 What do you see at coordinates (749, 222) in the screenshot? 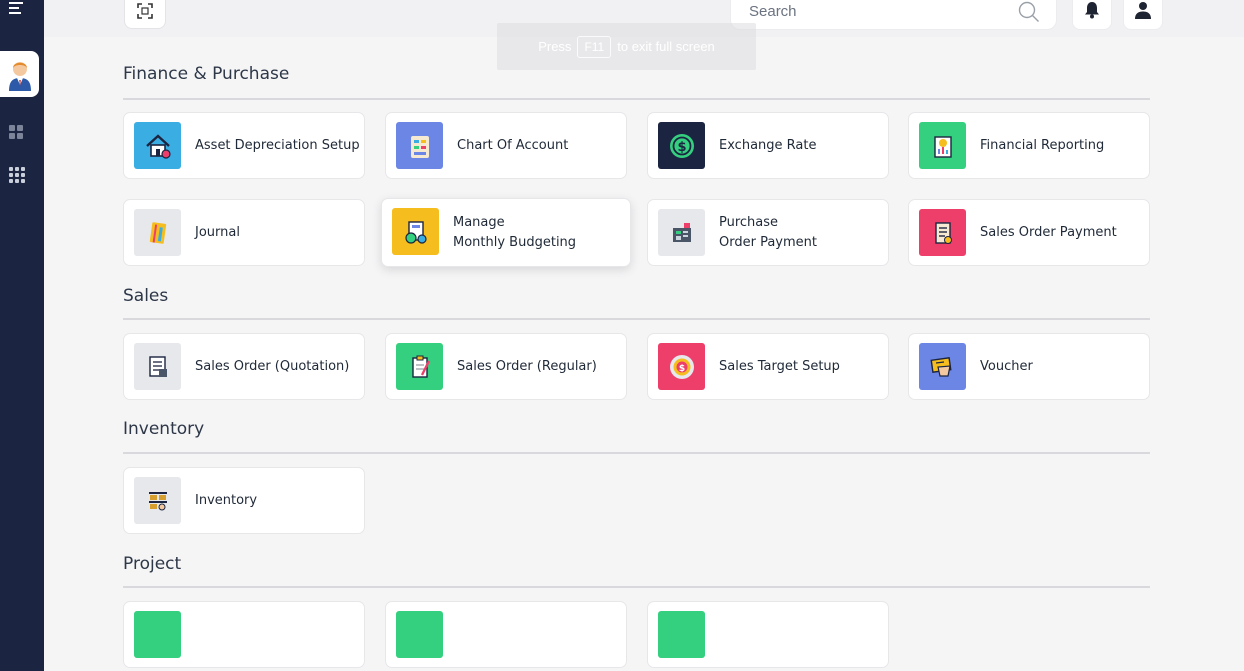
I see `card-text-line-1: Purchase` at bounding box center [749, 222].